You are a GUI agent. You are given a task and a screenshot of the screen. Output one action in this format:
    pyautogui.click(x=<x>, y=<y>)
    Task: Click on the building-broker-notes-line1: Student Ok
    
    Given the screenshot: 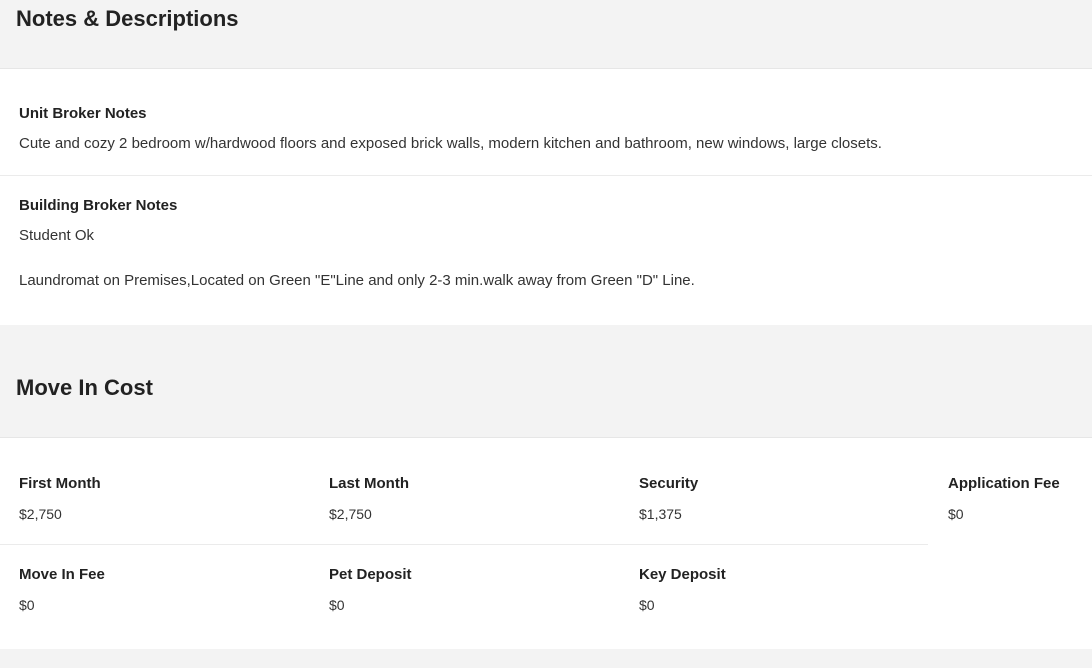 What is the action you would take?
    pyautogui.click(x=57, y=235)
    